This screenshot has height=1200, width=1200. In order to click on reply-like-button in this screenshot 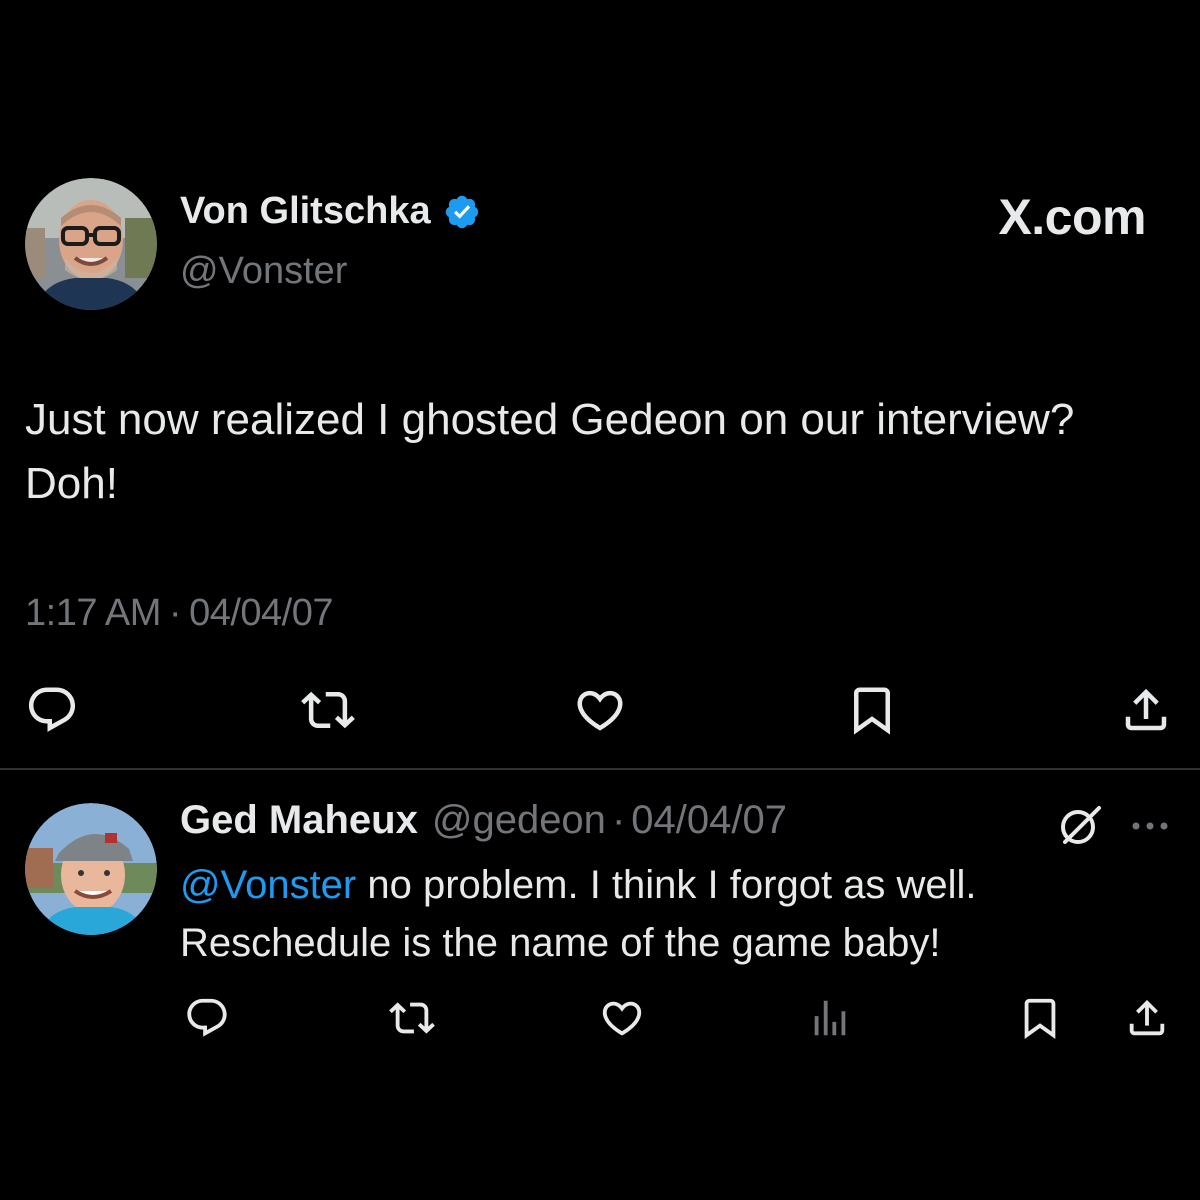, I will do `click(622, 1018)`.